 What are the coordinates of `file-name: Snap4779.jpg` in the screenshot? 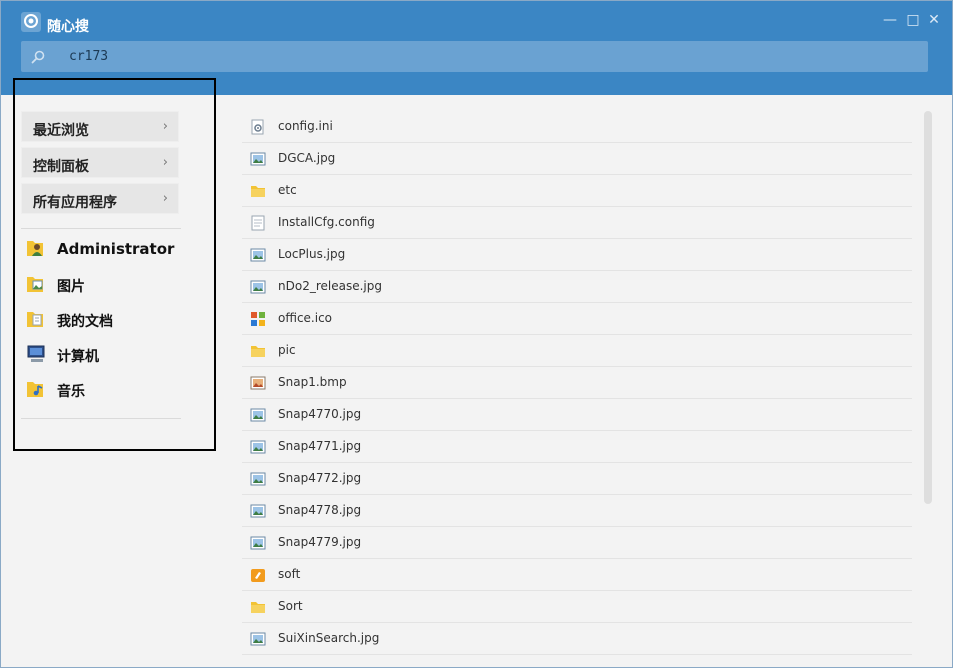 It's located at (320, 542).